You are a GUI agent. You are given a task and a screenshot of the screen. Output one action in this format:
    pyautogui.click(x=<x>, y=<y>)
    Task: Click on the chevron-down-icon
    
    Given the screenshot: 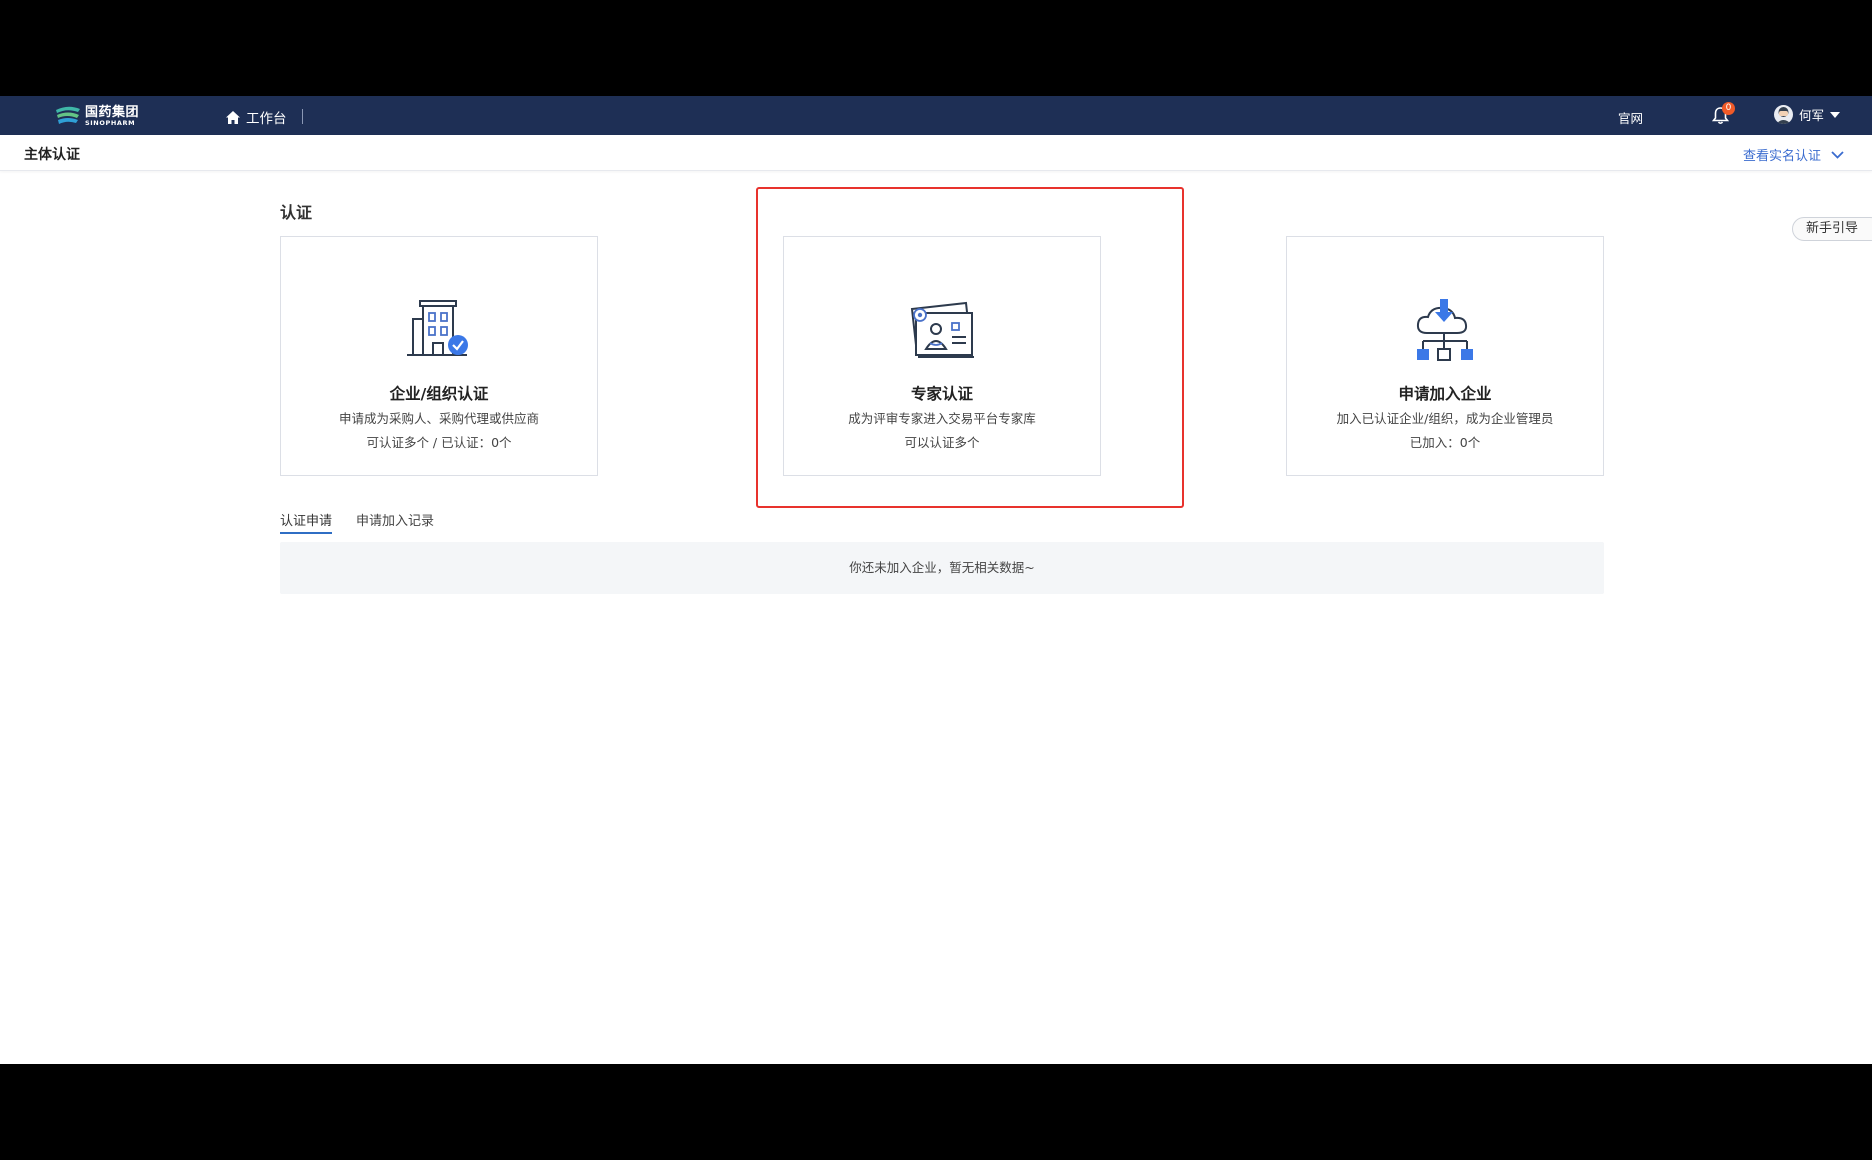 What is the action you would take?
    pyautogui.click(x=1837, y=154)
    